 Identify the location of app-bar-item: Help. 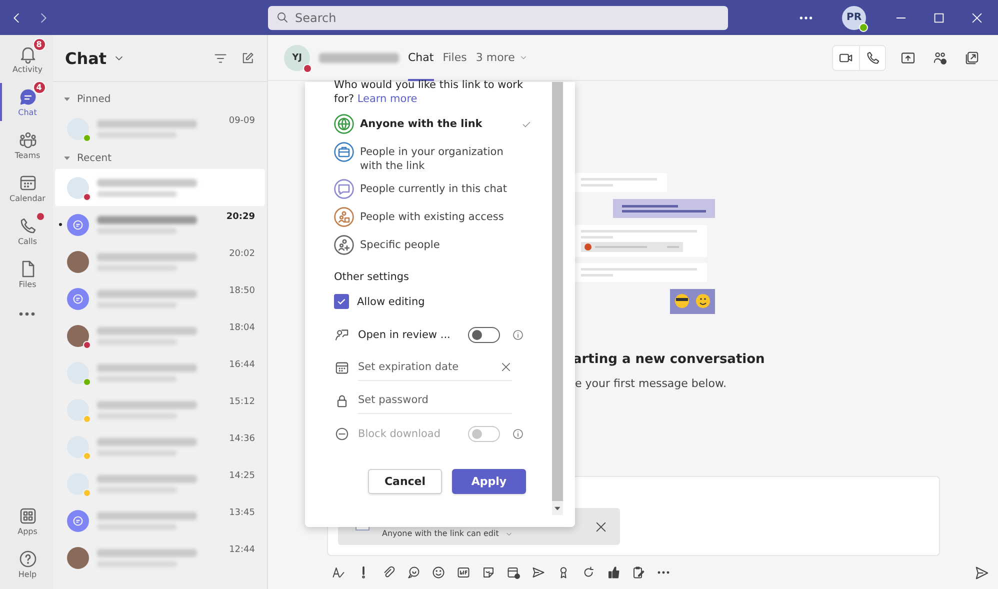
(26, 564).